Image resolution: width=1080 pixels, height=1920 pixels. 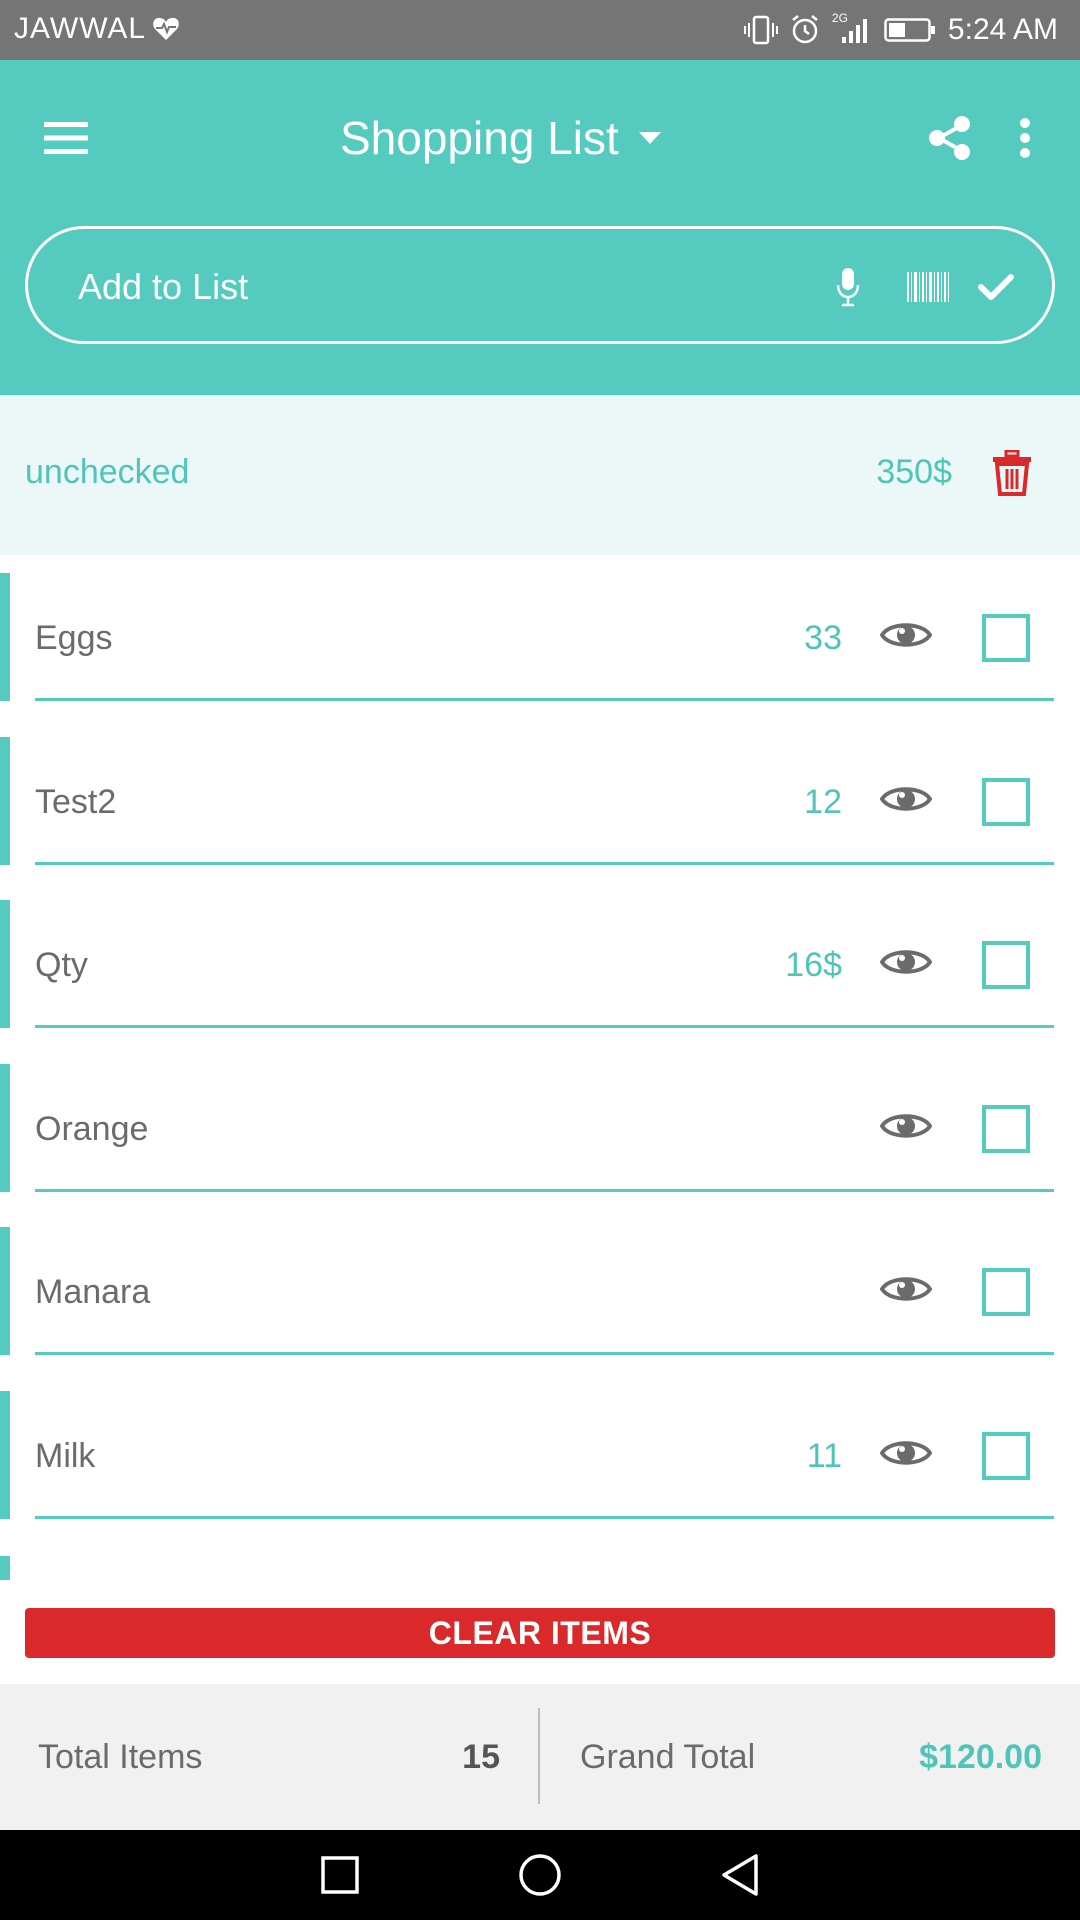 I want to click on item-name: Test2, so click(x=76, y=801).